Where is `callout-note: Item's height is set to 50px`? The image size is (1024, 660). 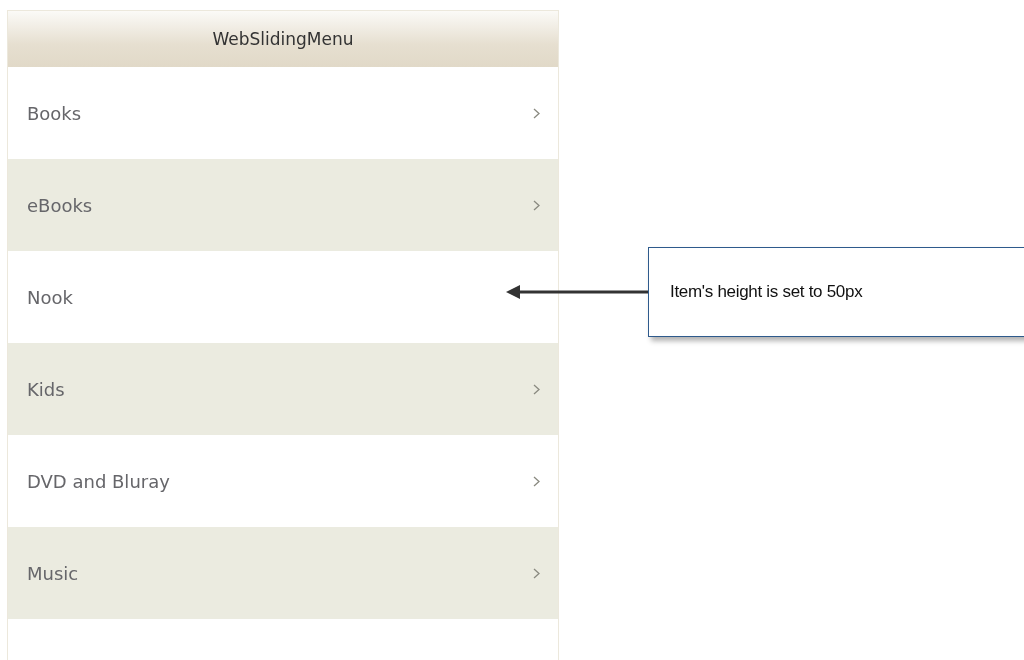 callout-note: Item's height is set to 50px is located at coordinates (836, 292).